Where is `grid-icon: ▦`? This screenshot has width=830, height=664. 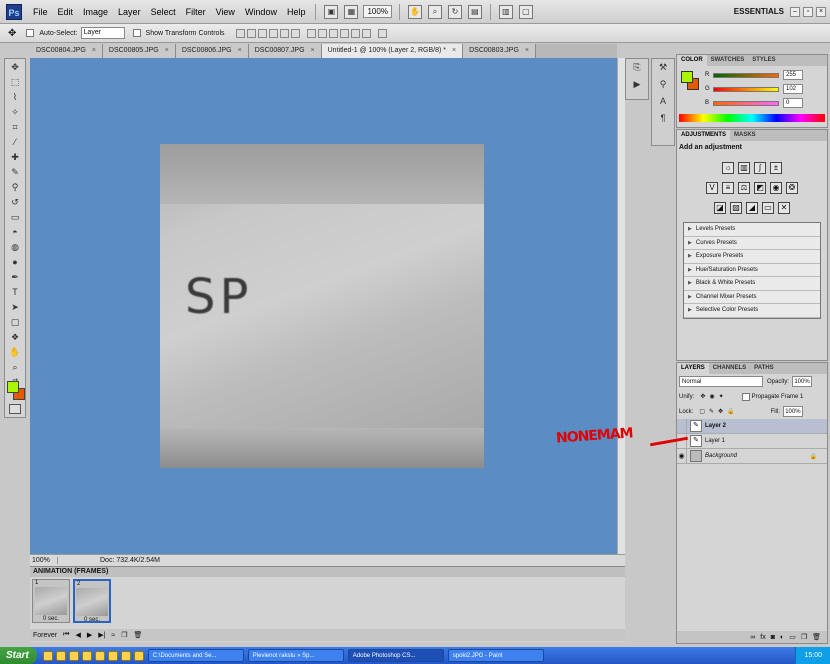
grid-icon: ▦ is located at coordinates (351, 11).